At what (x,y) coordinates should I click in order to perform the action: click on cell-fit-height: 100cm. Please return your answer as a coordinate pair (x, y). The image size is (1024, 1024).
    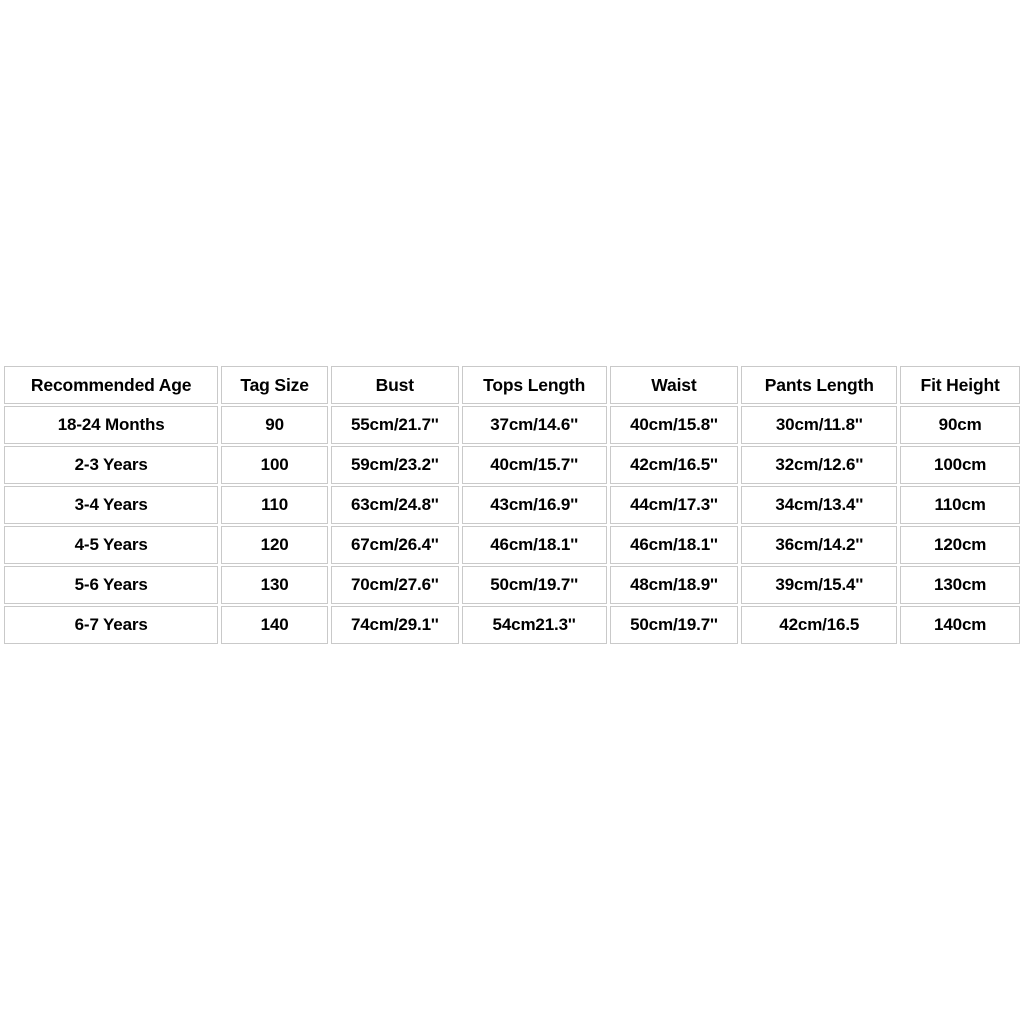
    Looking at the image, I should click on (960, 465).